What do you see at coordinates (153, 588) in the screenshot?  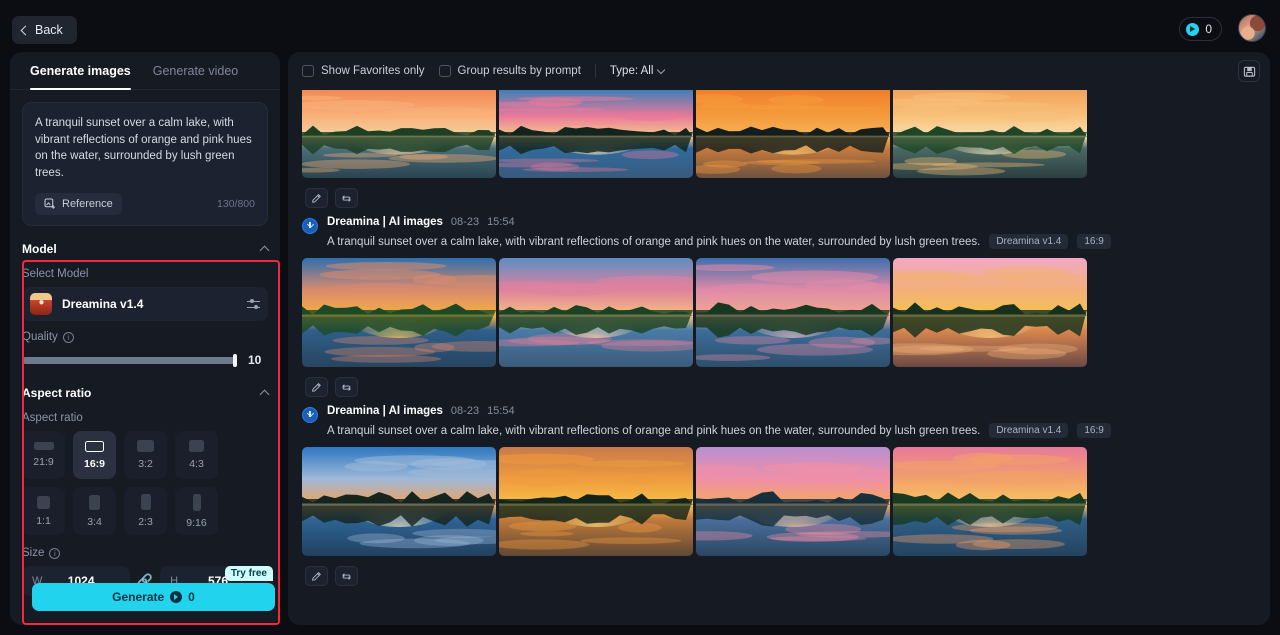 I see `generate-button: Generate 0 Try free` at bounding box center [153, 588].